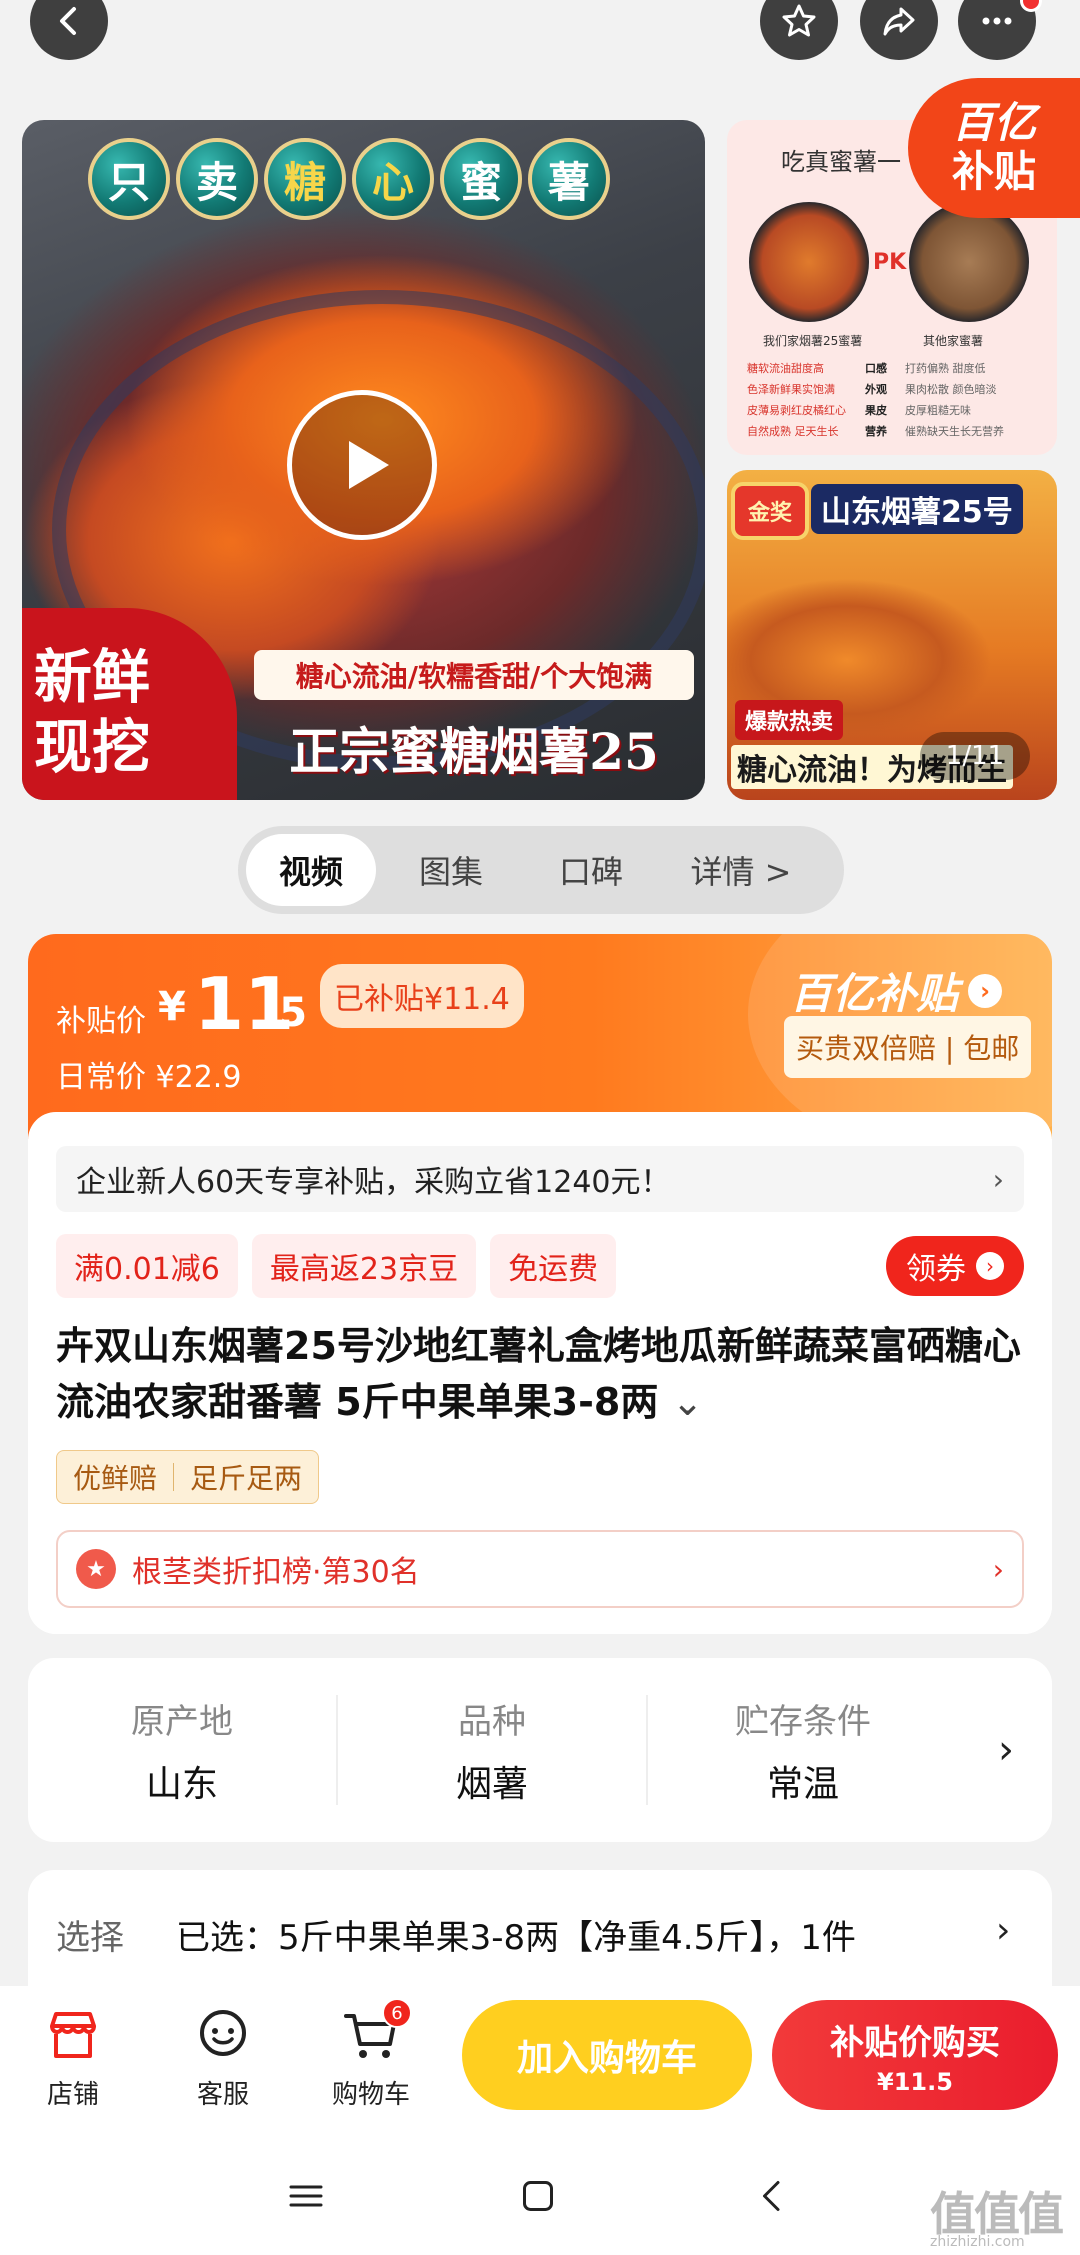 Image resolution: width=1080 pixels, height=2255 pixels. I want to click on price-decimal: .5, so click(286, 1013).